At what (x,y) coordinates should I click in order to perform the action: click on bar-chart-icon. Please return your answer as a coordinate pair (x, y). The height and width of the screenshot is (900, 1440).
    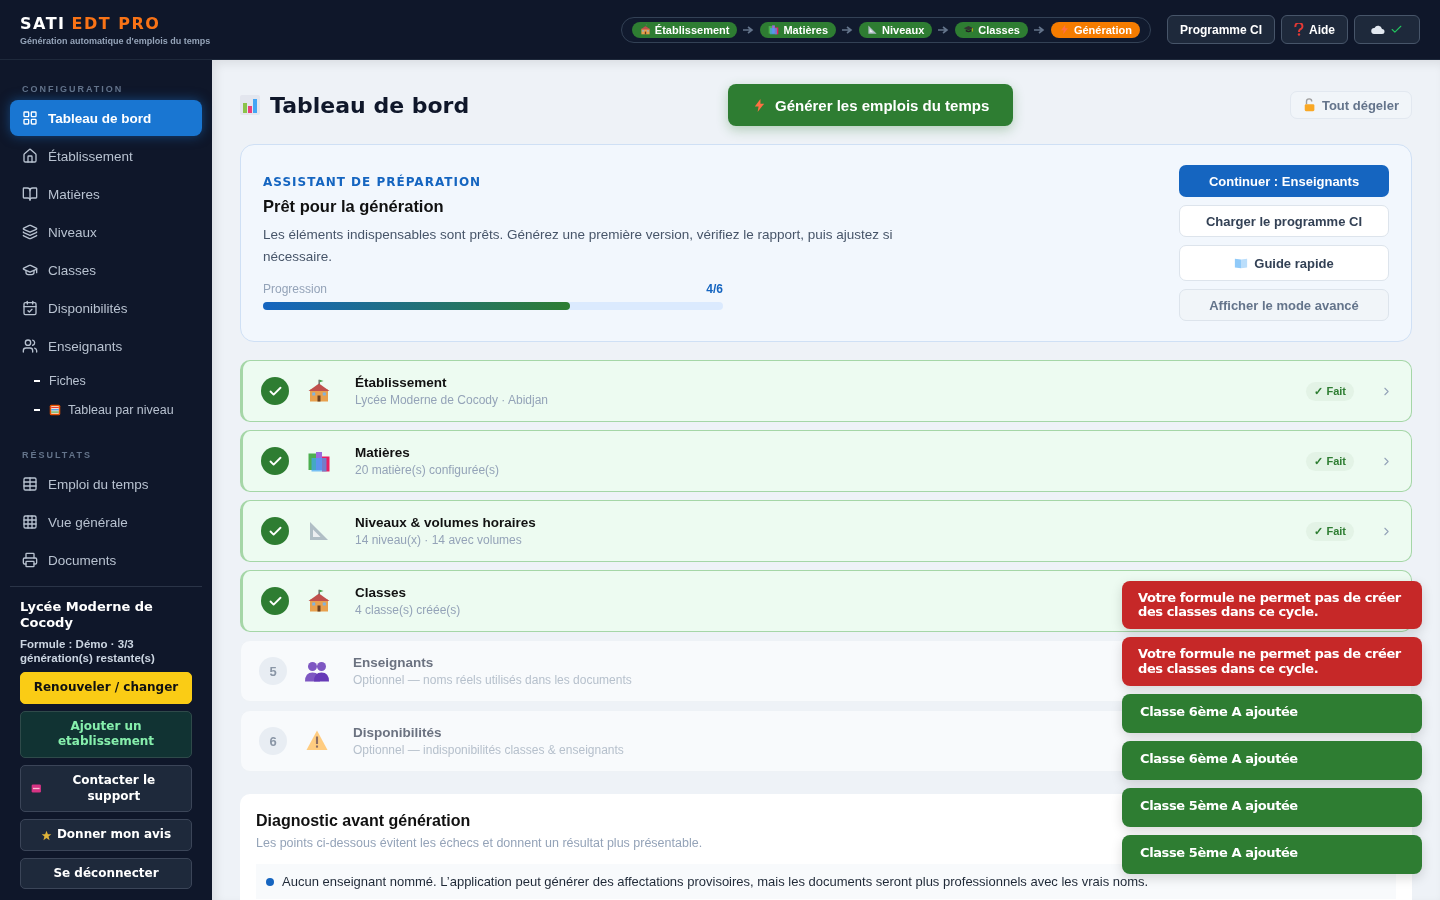
    Looking at the image, I should click on (250, 105).